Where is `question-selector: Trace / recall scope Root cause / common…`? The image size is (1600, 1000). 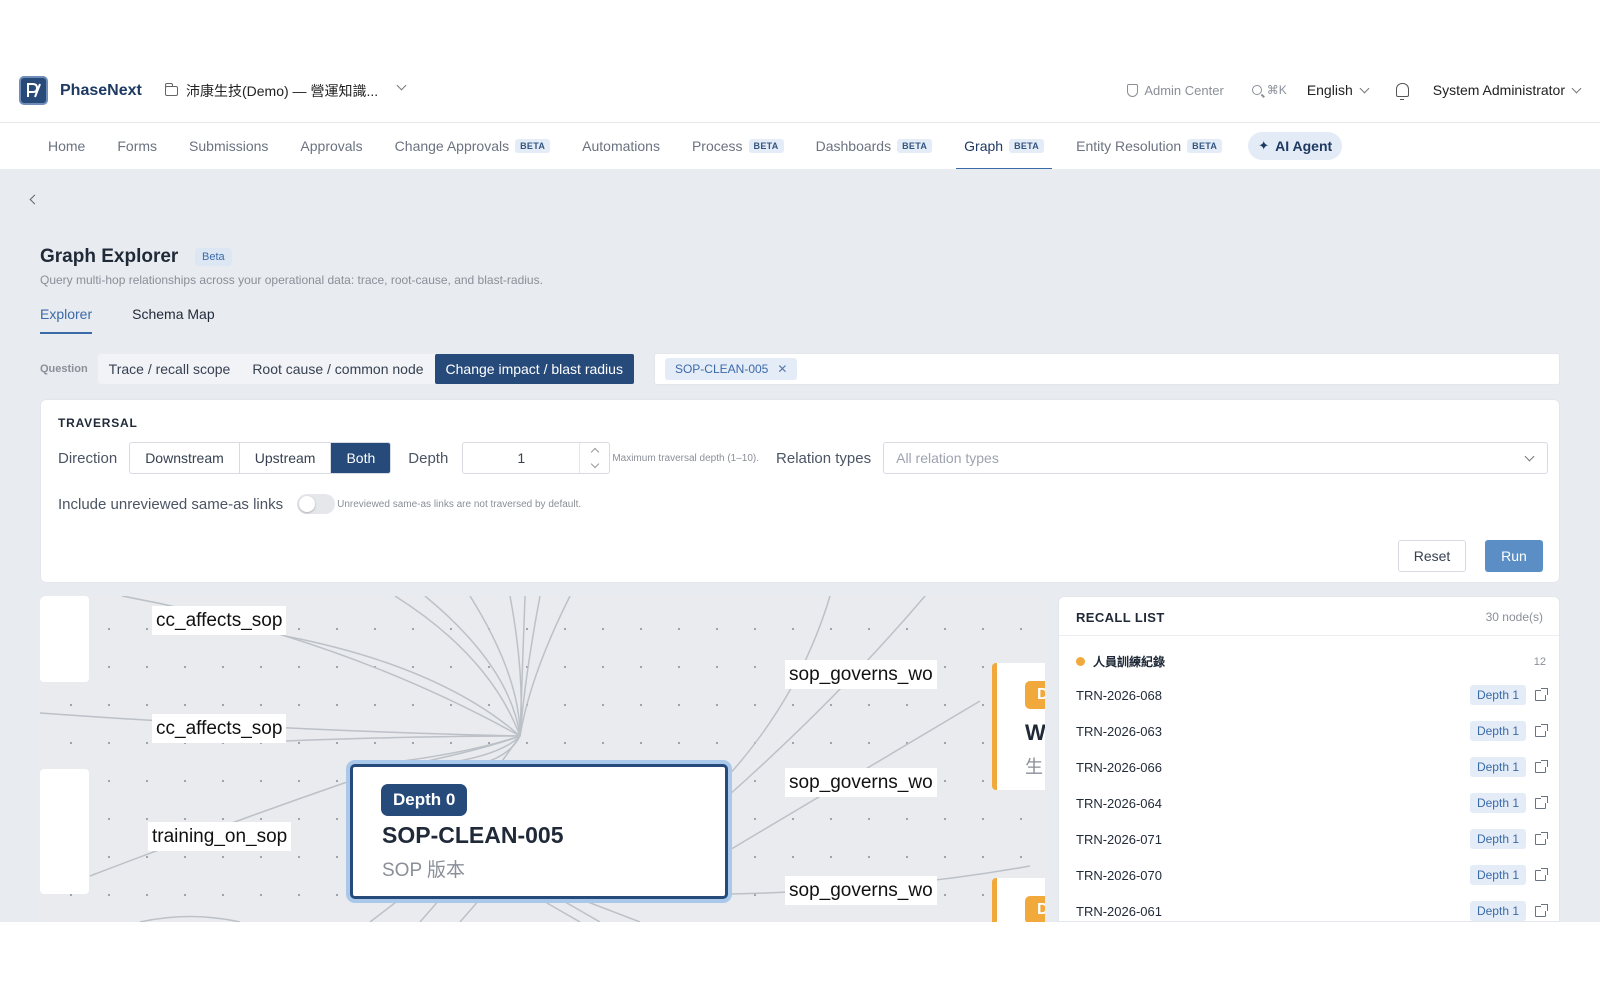
question-selector: Trace / recall scope Root cause / common… is located at coordinates (365, 369).